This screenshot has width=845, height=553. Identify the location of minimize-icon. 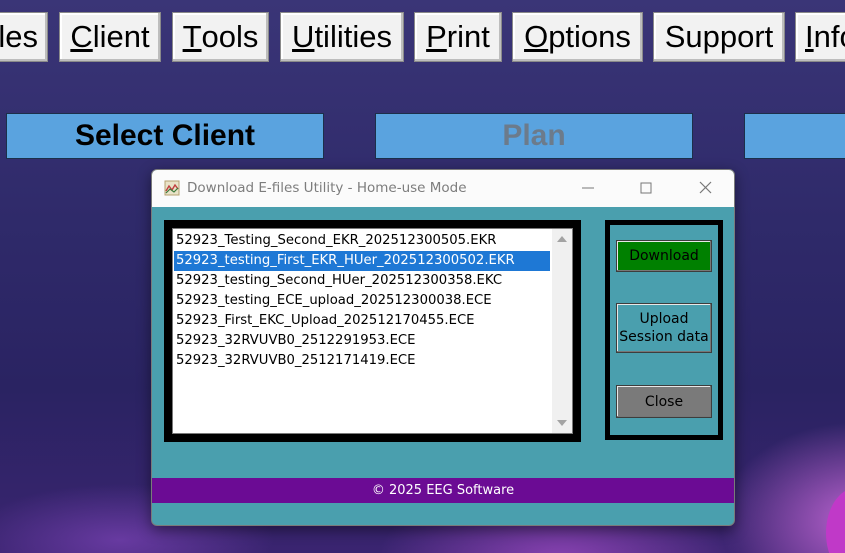
(588, 188).